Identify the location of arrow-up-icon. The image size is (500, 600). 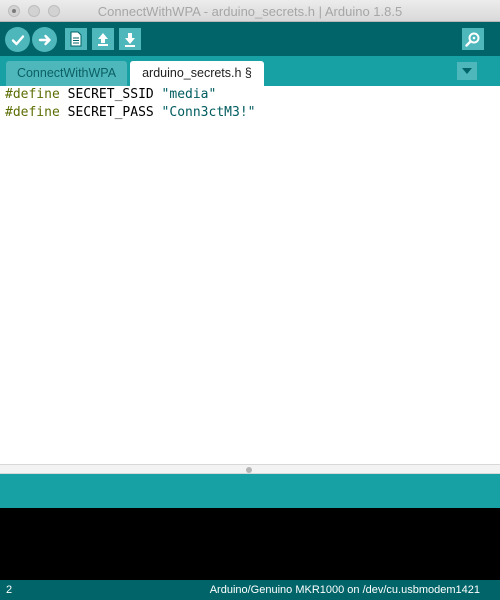
(103, 39).